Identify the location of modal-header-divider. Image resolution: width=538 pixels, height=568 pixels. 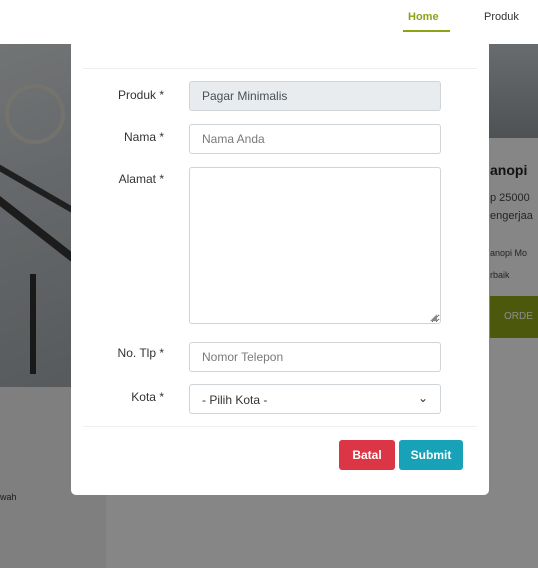
(280, 68).